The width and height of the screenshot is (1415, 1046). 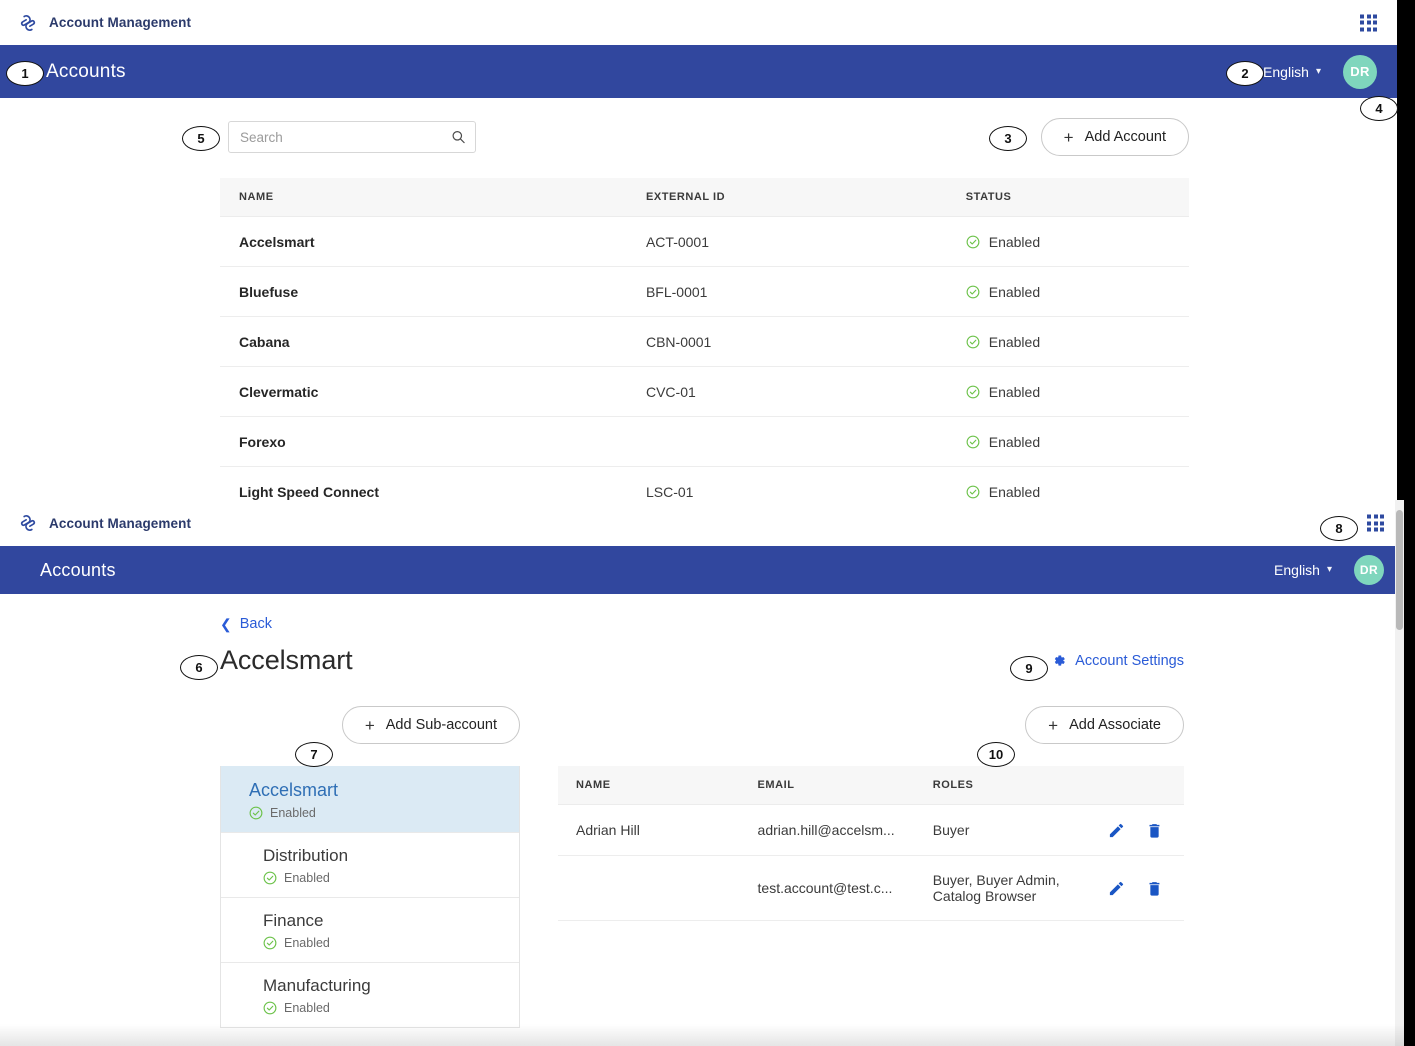 What do you see at coordinates (28, 523) in the screenshot?
I see `paperclip-swirl-logo-icon` at bounding box center [28, 523].